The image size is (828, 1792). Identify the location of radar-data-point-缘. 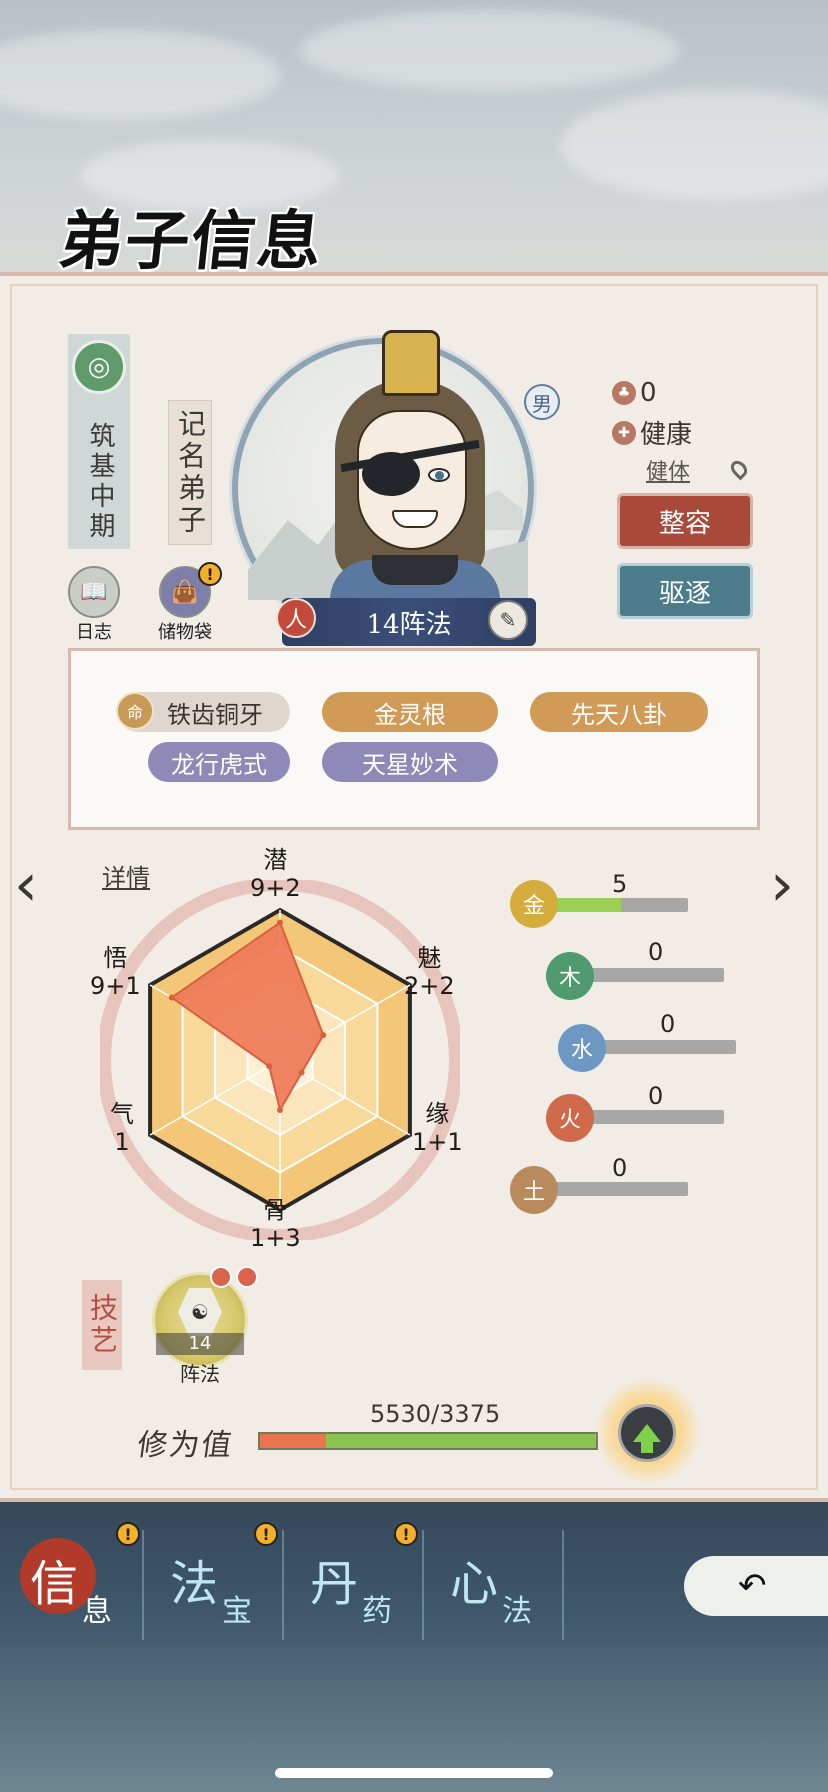
(301, 1072).